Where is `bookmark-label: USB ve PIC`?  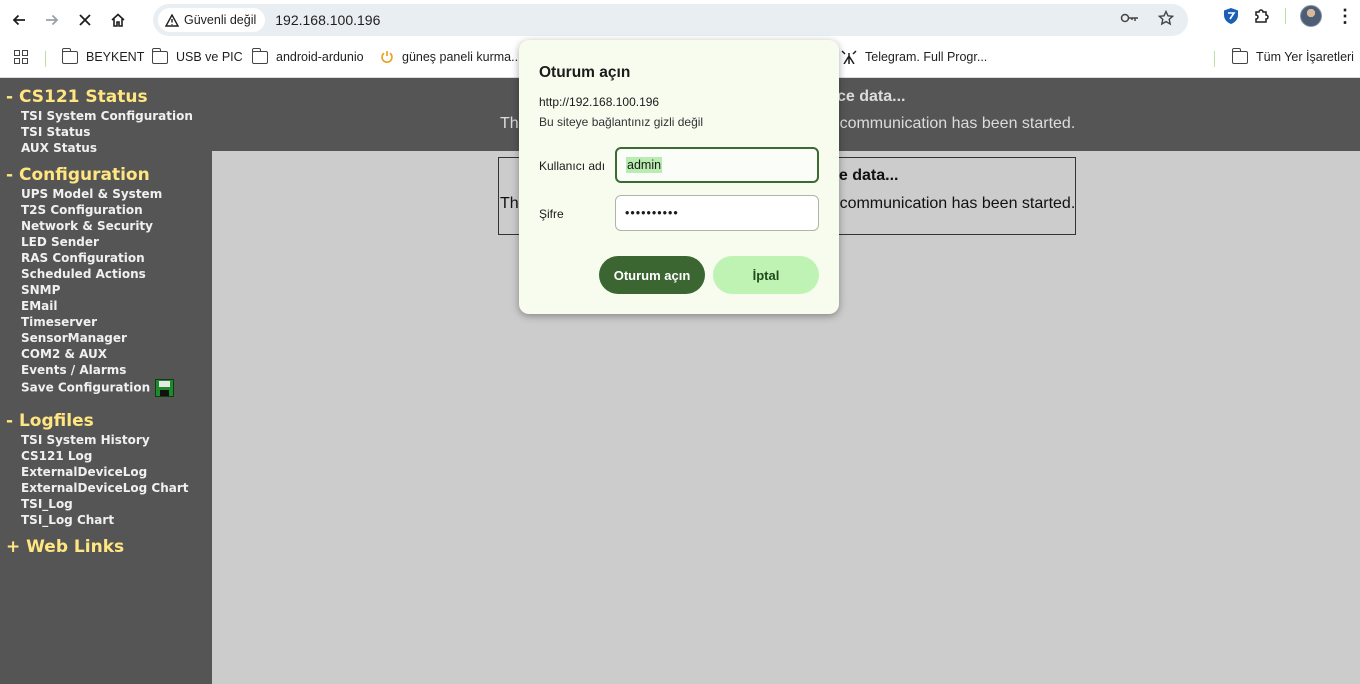
bookmark-label: USB ve PIC is located at coordinates (209, 57).